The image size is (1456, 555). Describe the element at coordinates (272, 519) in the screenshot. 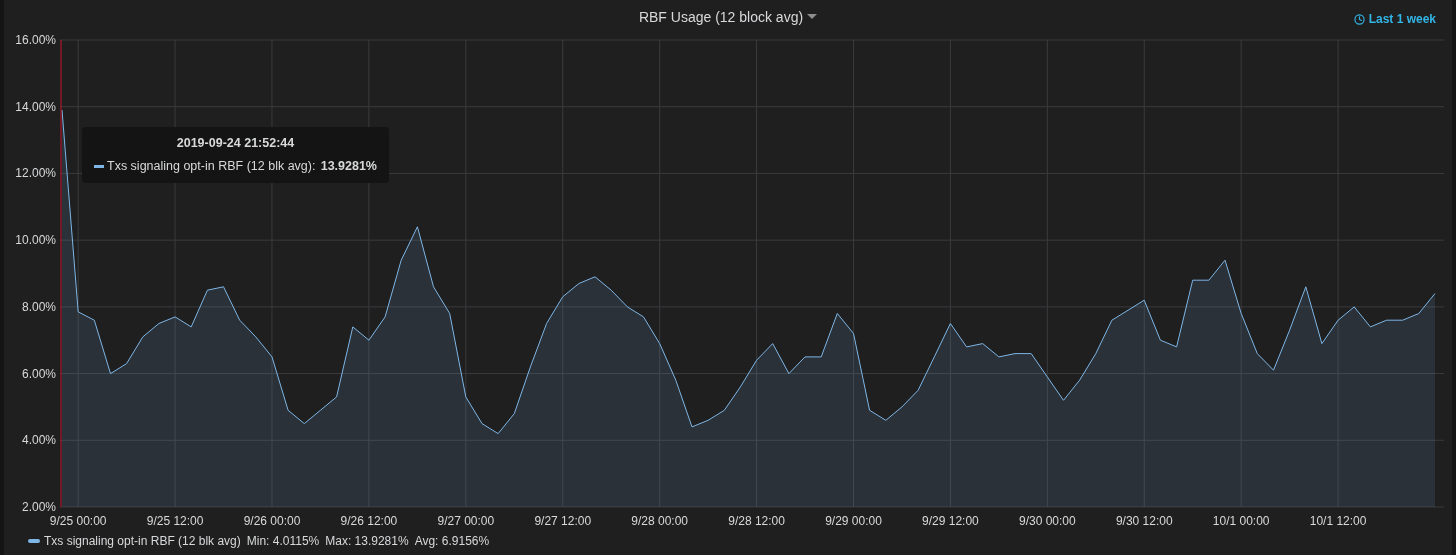

I see `x-axis-label: 9/26 00:00` at that location.